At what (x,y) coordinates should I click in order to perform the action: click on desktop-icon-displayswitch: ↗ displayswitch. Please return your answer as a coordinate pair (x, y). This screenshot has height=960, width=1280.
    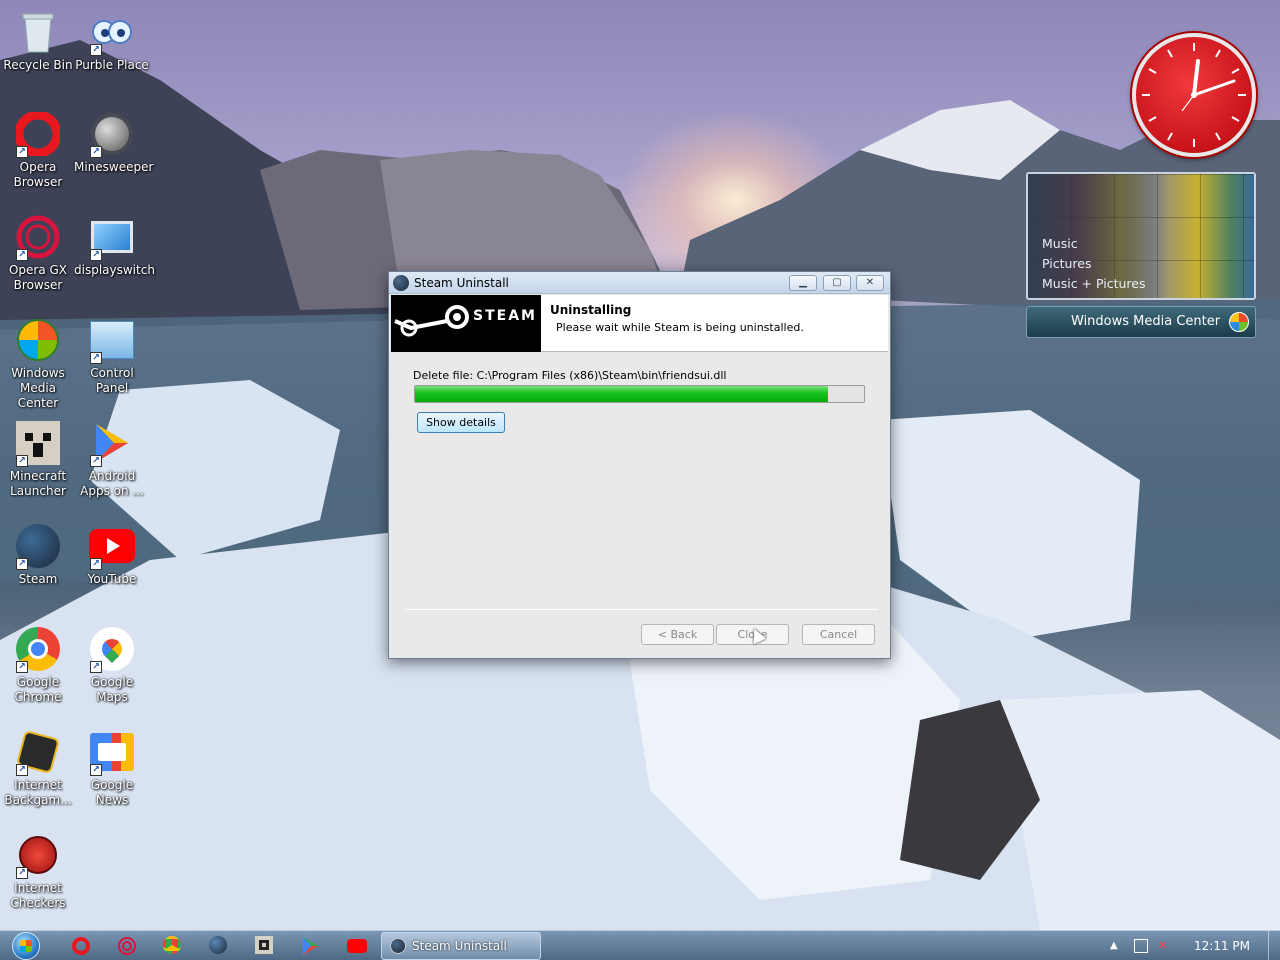
    Looking at the image, I should click on (114, 245).